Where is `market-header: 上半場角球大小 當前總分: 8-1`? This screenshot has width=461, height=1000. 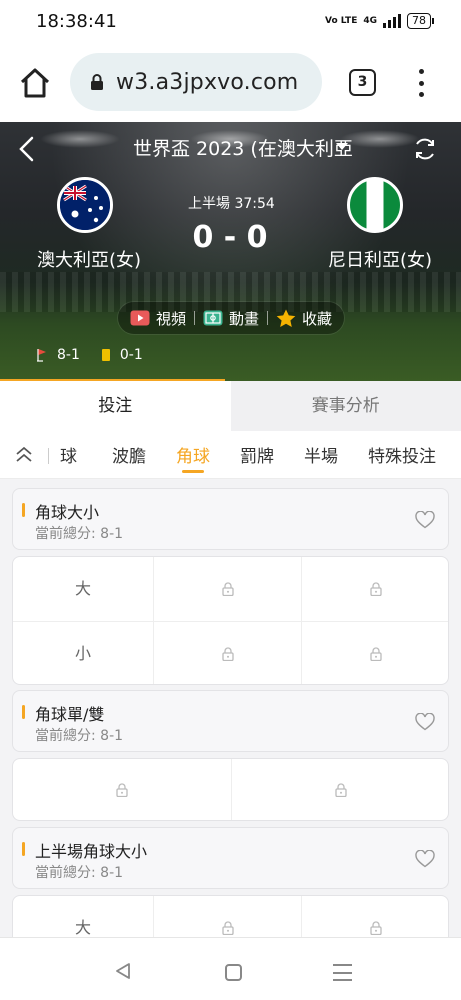
market-header: 上半場角球大小 當前總分: 8-1 is located at coordinates (230, 858).